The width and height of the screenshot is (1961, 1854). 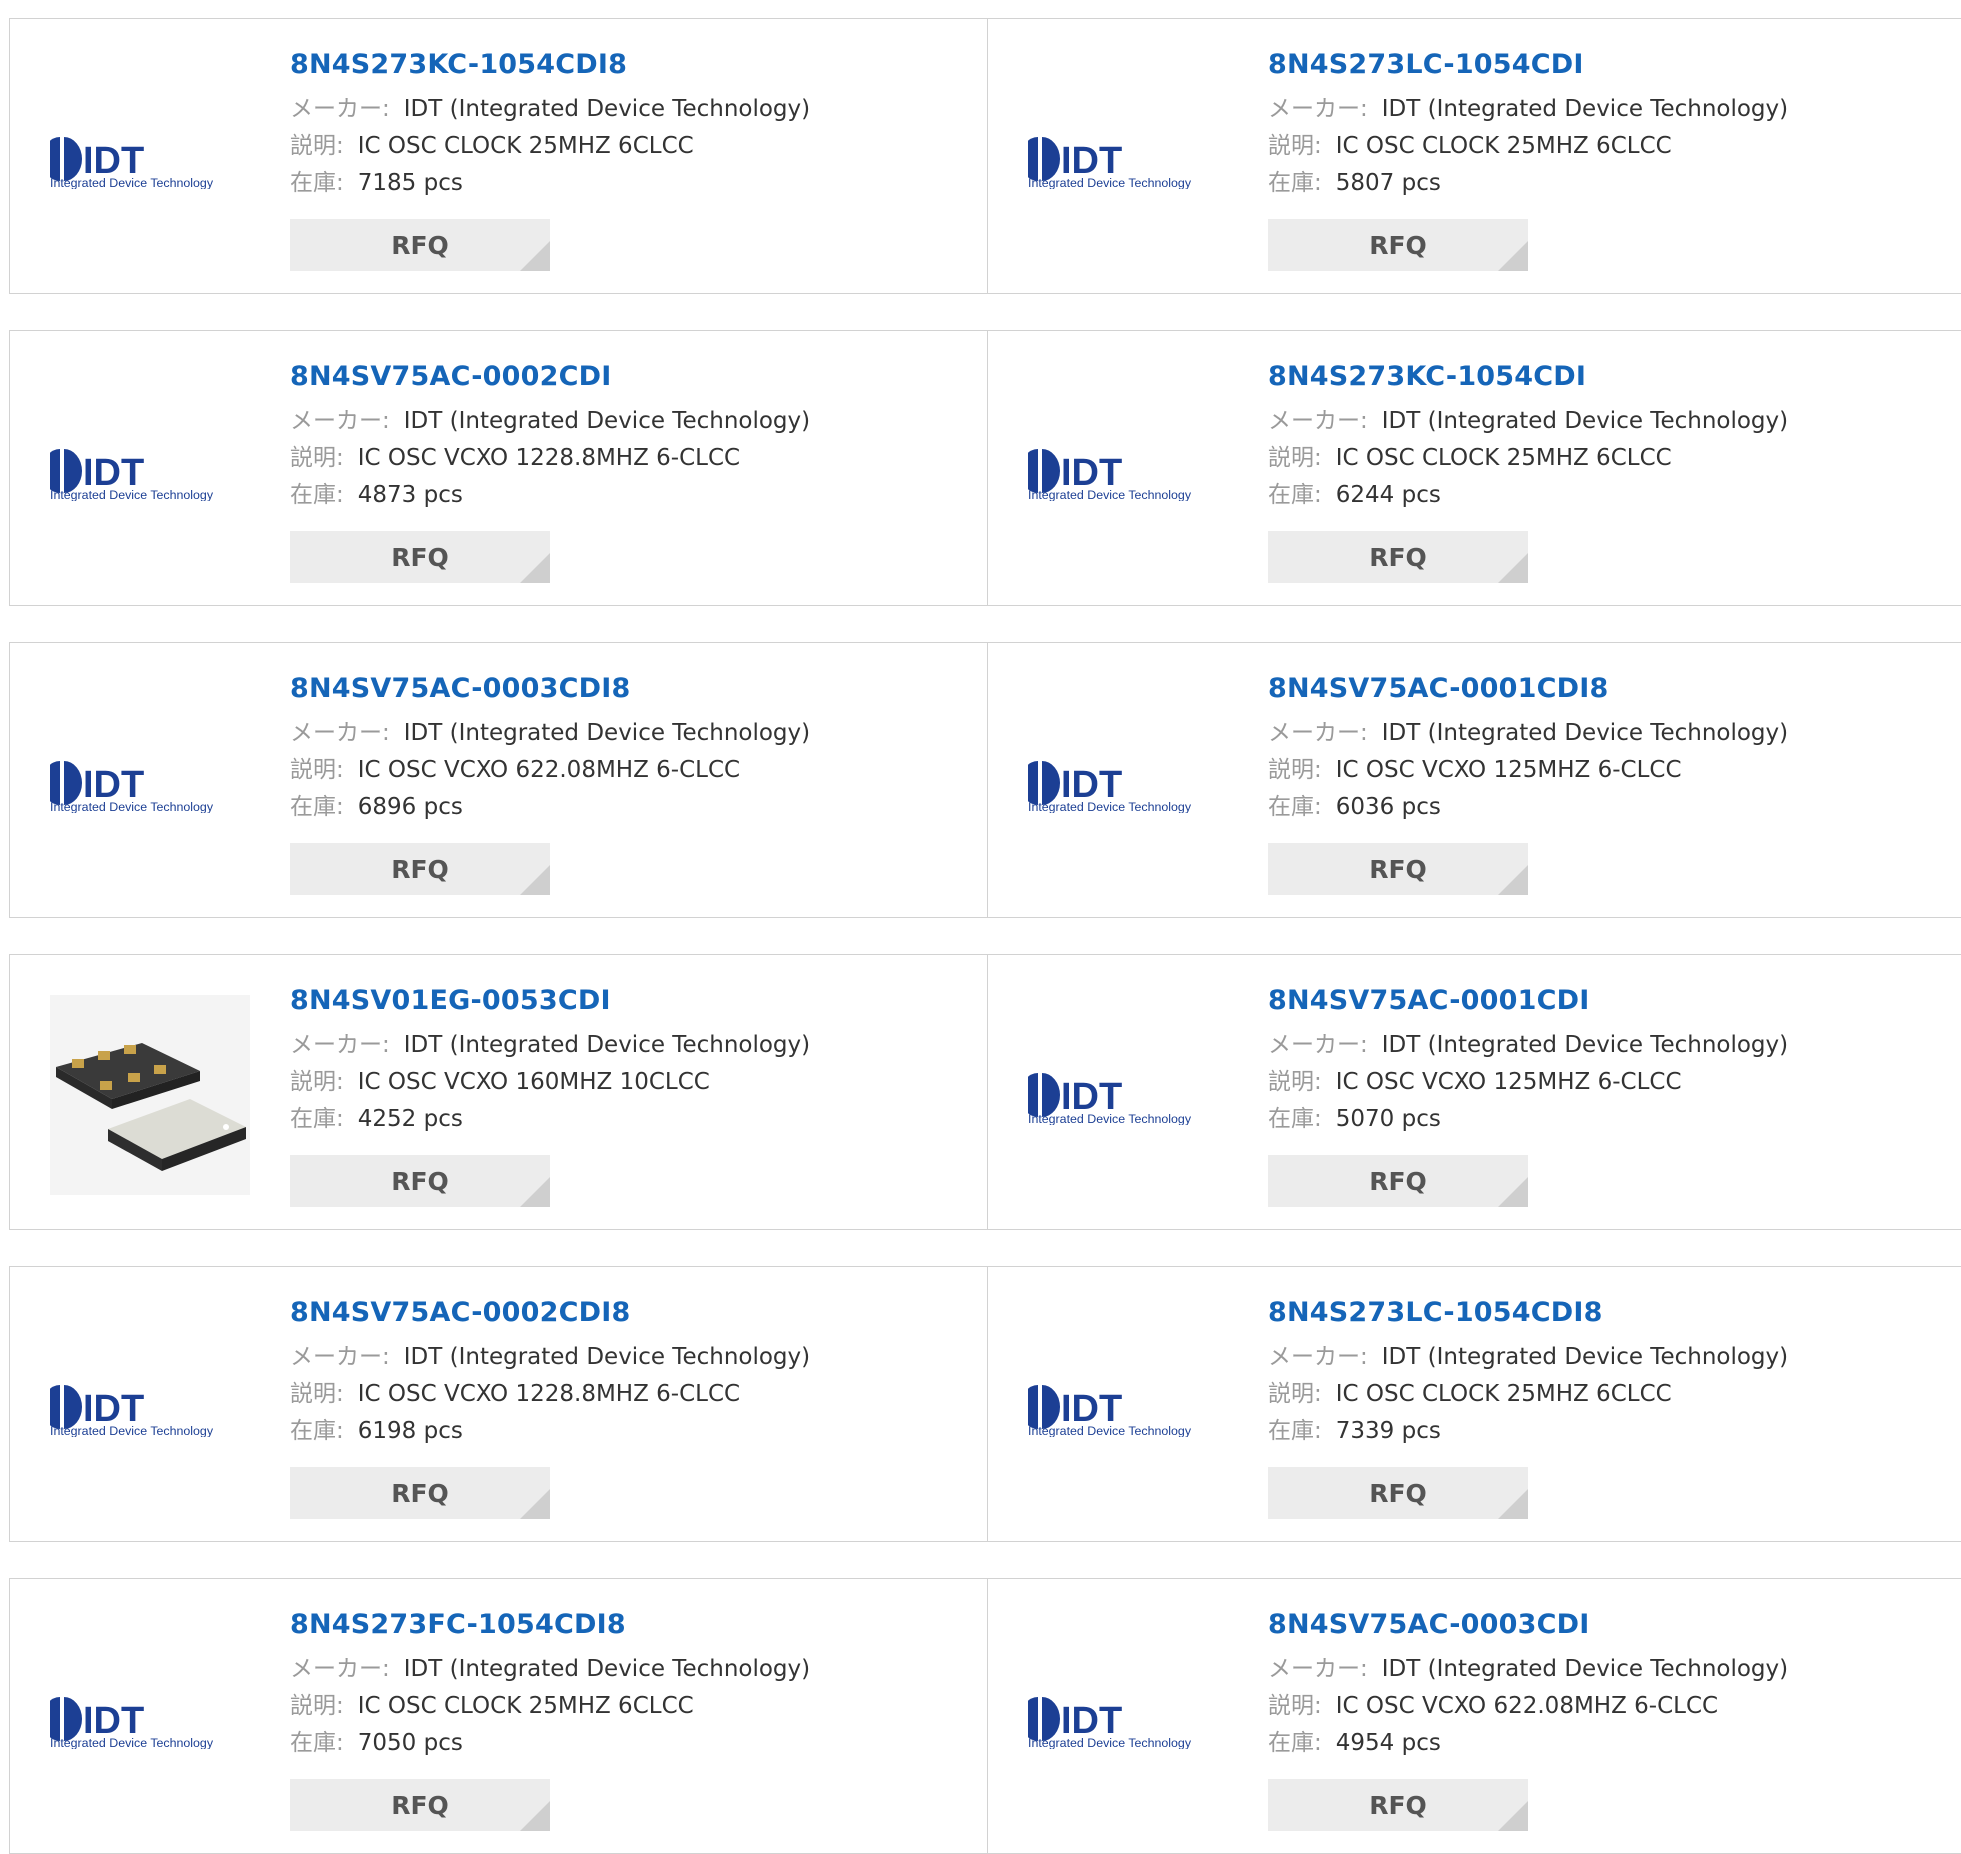 I want to click on part-number-link: 8N4SV75AC-0002CDI8, so click(x=550, y=1313).